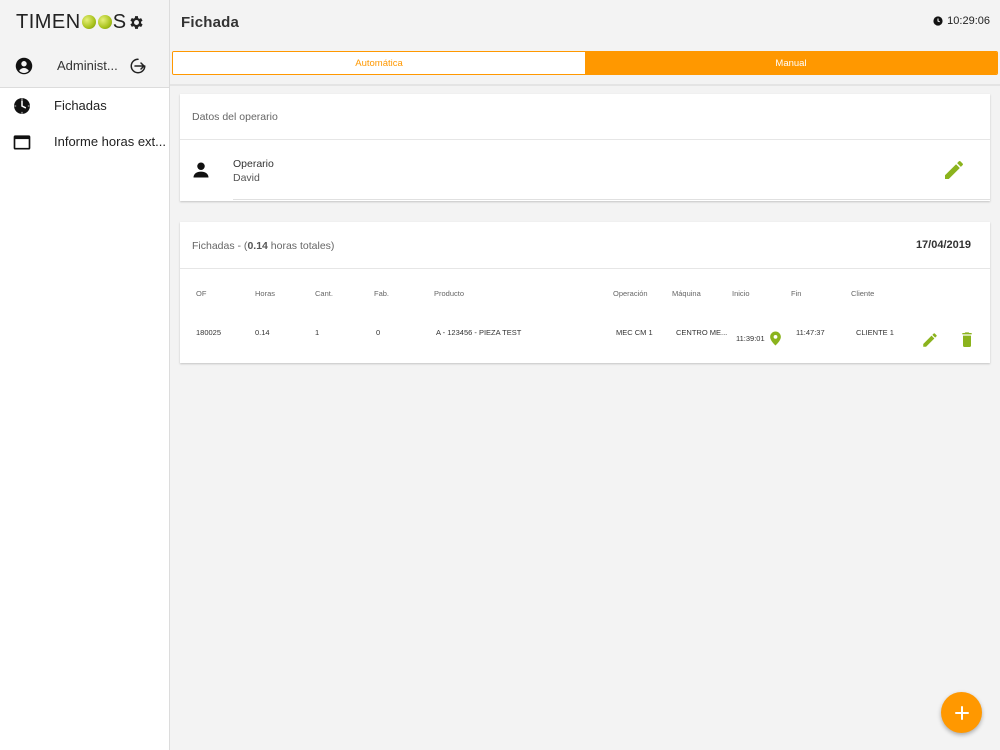 The width and height of the screenshot is (1000, 750). I want to click on gear-icon, so click(136, 22).